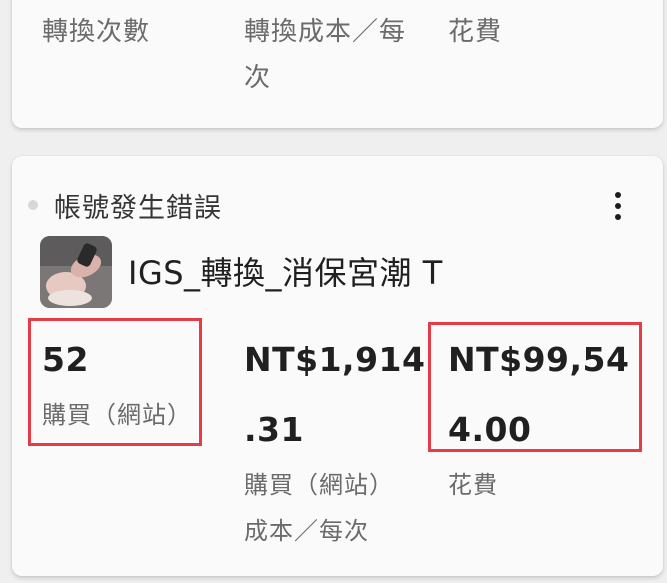 This screenshot has width=667, height=583. I want to click on purchases-highlight-box, so click(115, 382).